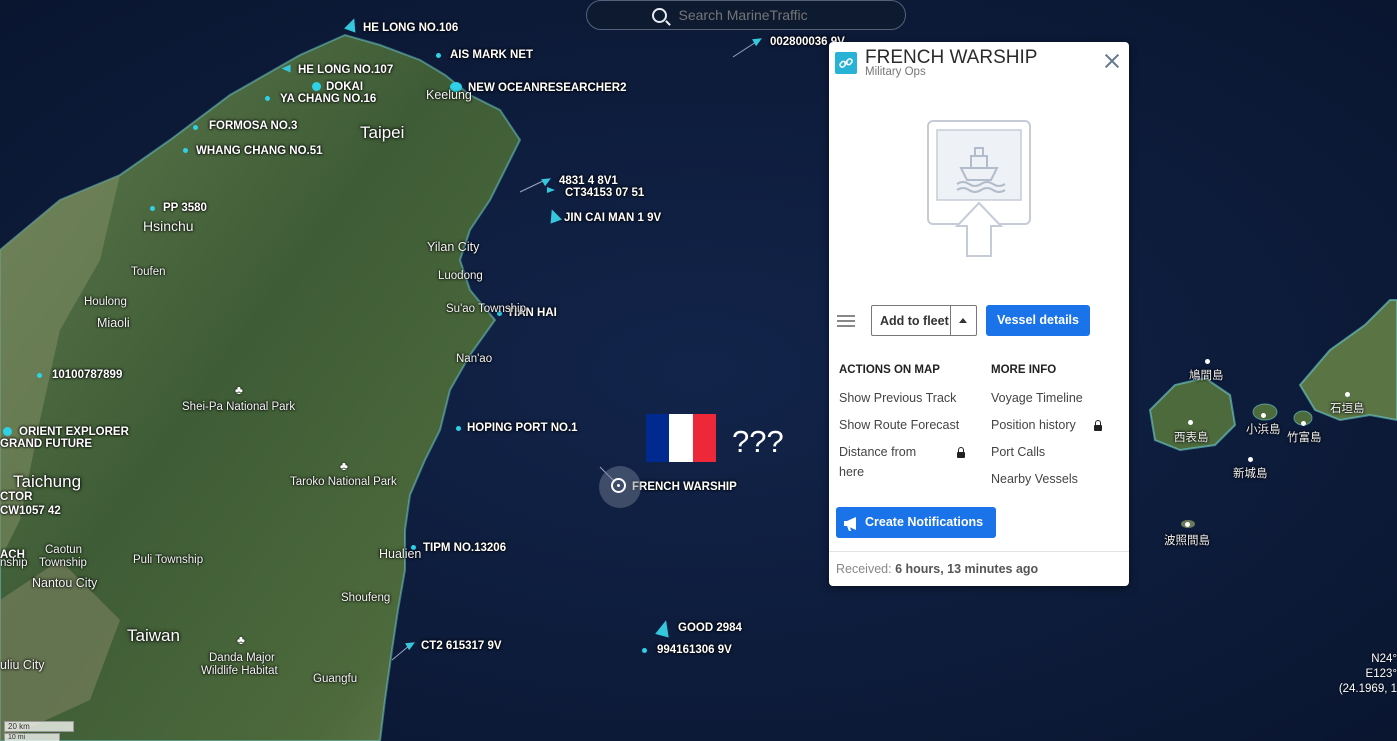  What do you see at coordinates (846, 321) in the screenshot?
I see `hamburger-menu-icon` at bounding box center [846, 321].